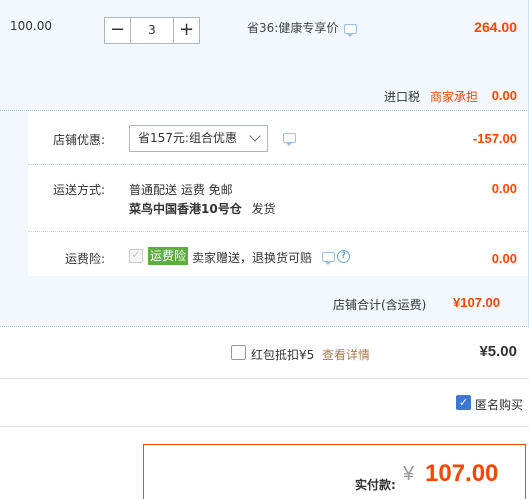  What do you see at coordinates (375, 485) in the screenshot?
I see `payment-label: 实付款:` at bounding box center [375, 485].